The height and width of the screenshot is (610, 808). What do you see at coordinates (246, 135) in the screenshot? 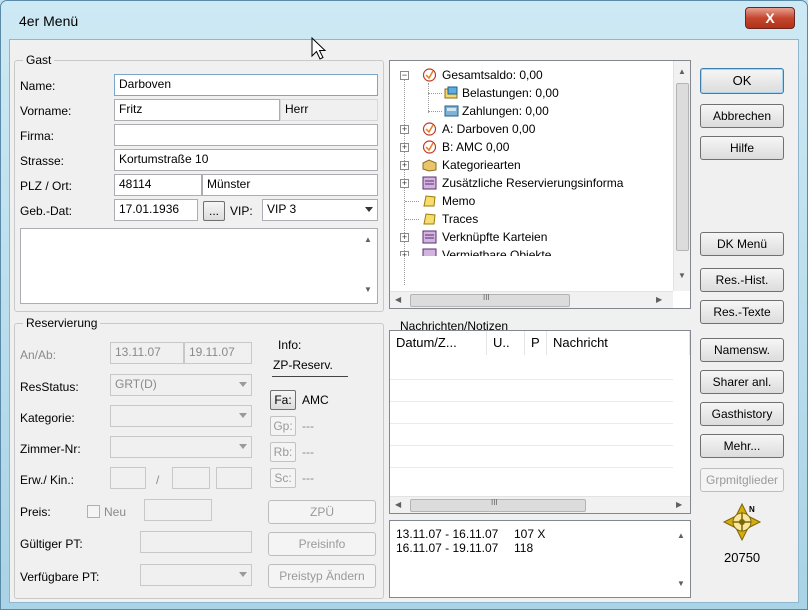
I see `company-field` at bounding box center [246, 135].